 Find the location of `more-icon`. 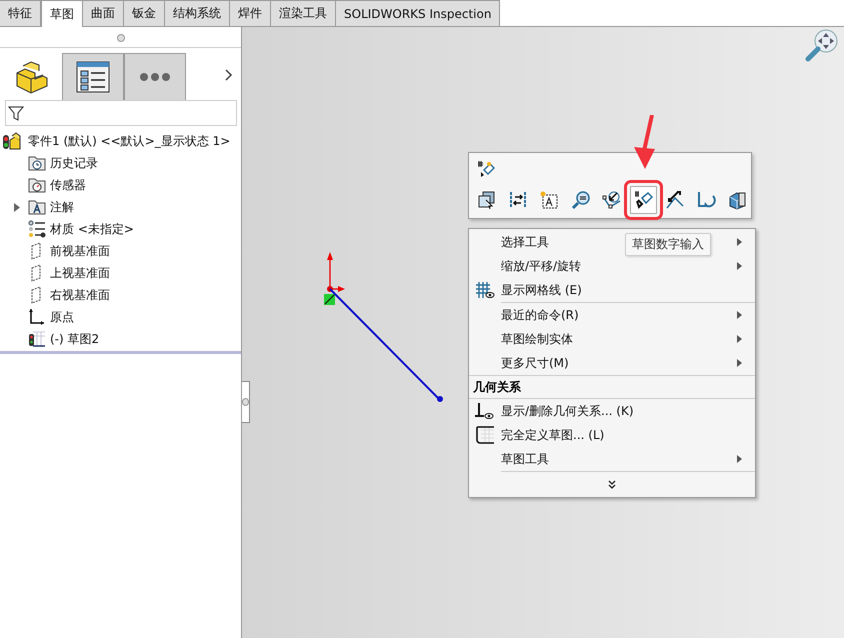

more-icon is located at coordinates (155, 77).